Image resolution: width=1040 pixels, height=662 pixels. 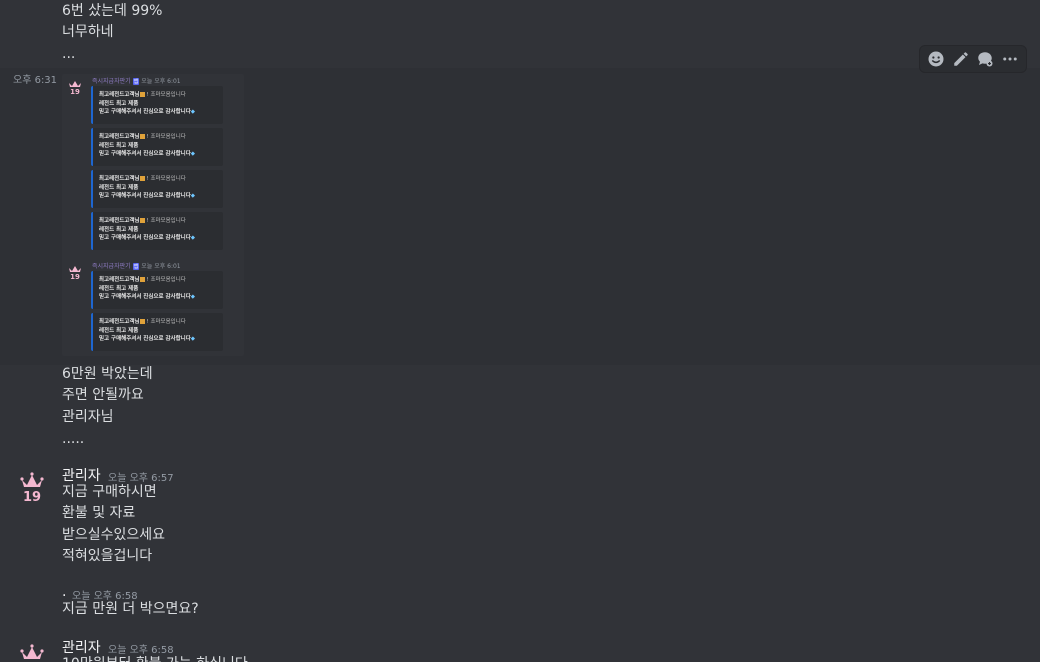 What do you see at coordinates (88, 417) in the screenshot?
I see `message-line: 관리자님` at bounding box center [88, 417].